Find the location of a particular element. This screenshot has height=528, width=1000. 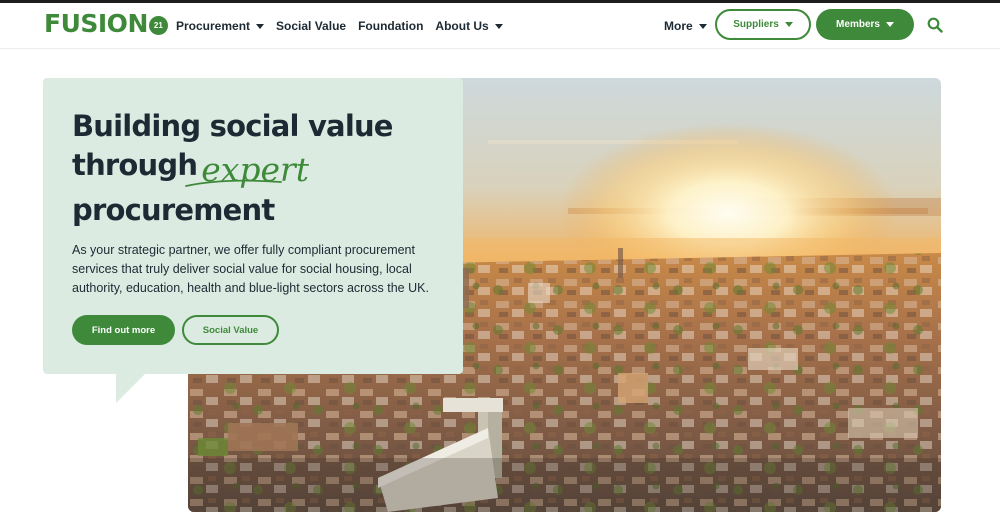

logo-wordmark: FUSION is located at coordinates (96, 23).